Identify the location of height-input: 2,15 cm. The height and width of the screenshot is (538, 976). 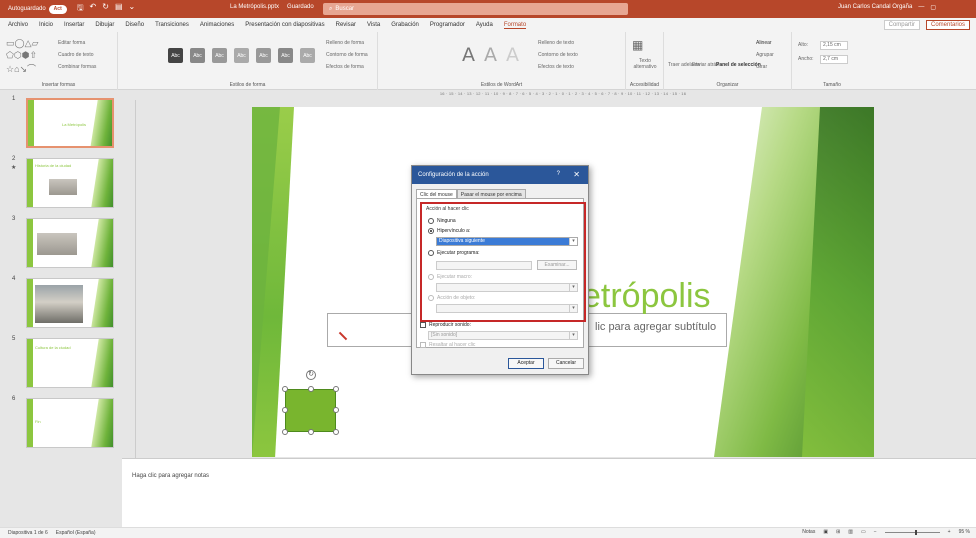
(834, 45).